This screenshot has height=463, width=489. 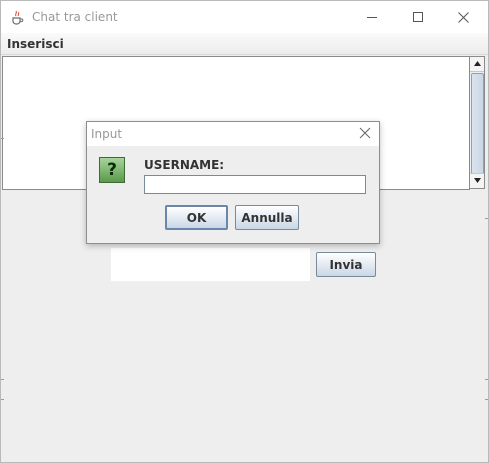 I want to click on scroll-thumb, so click(x=477, y=123).